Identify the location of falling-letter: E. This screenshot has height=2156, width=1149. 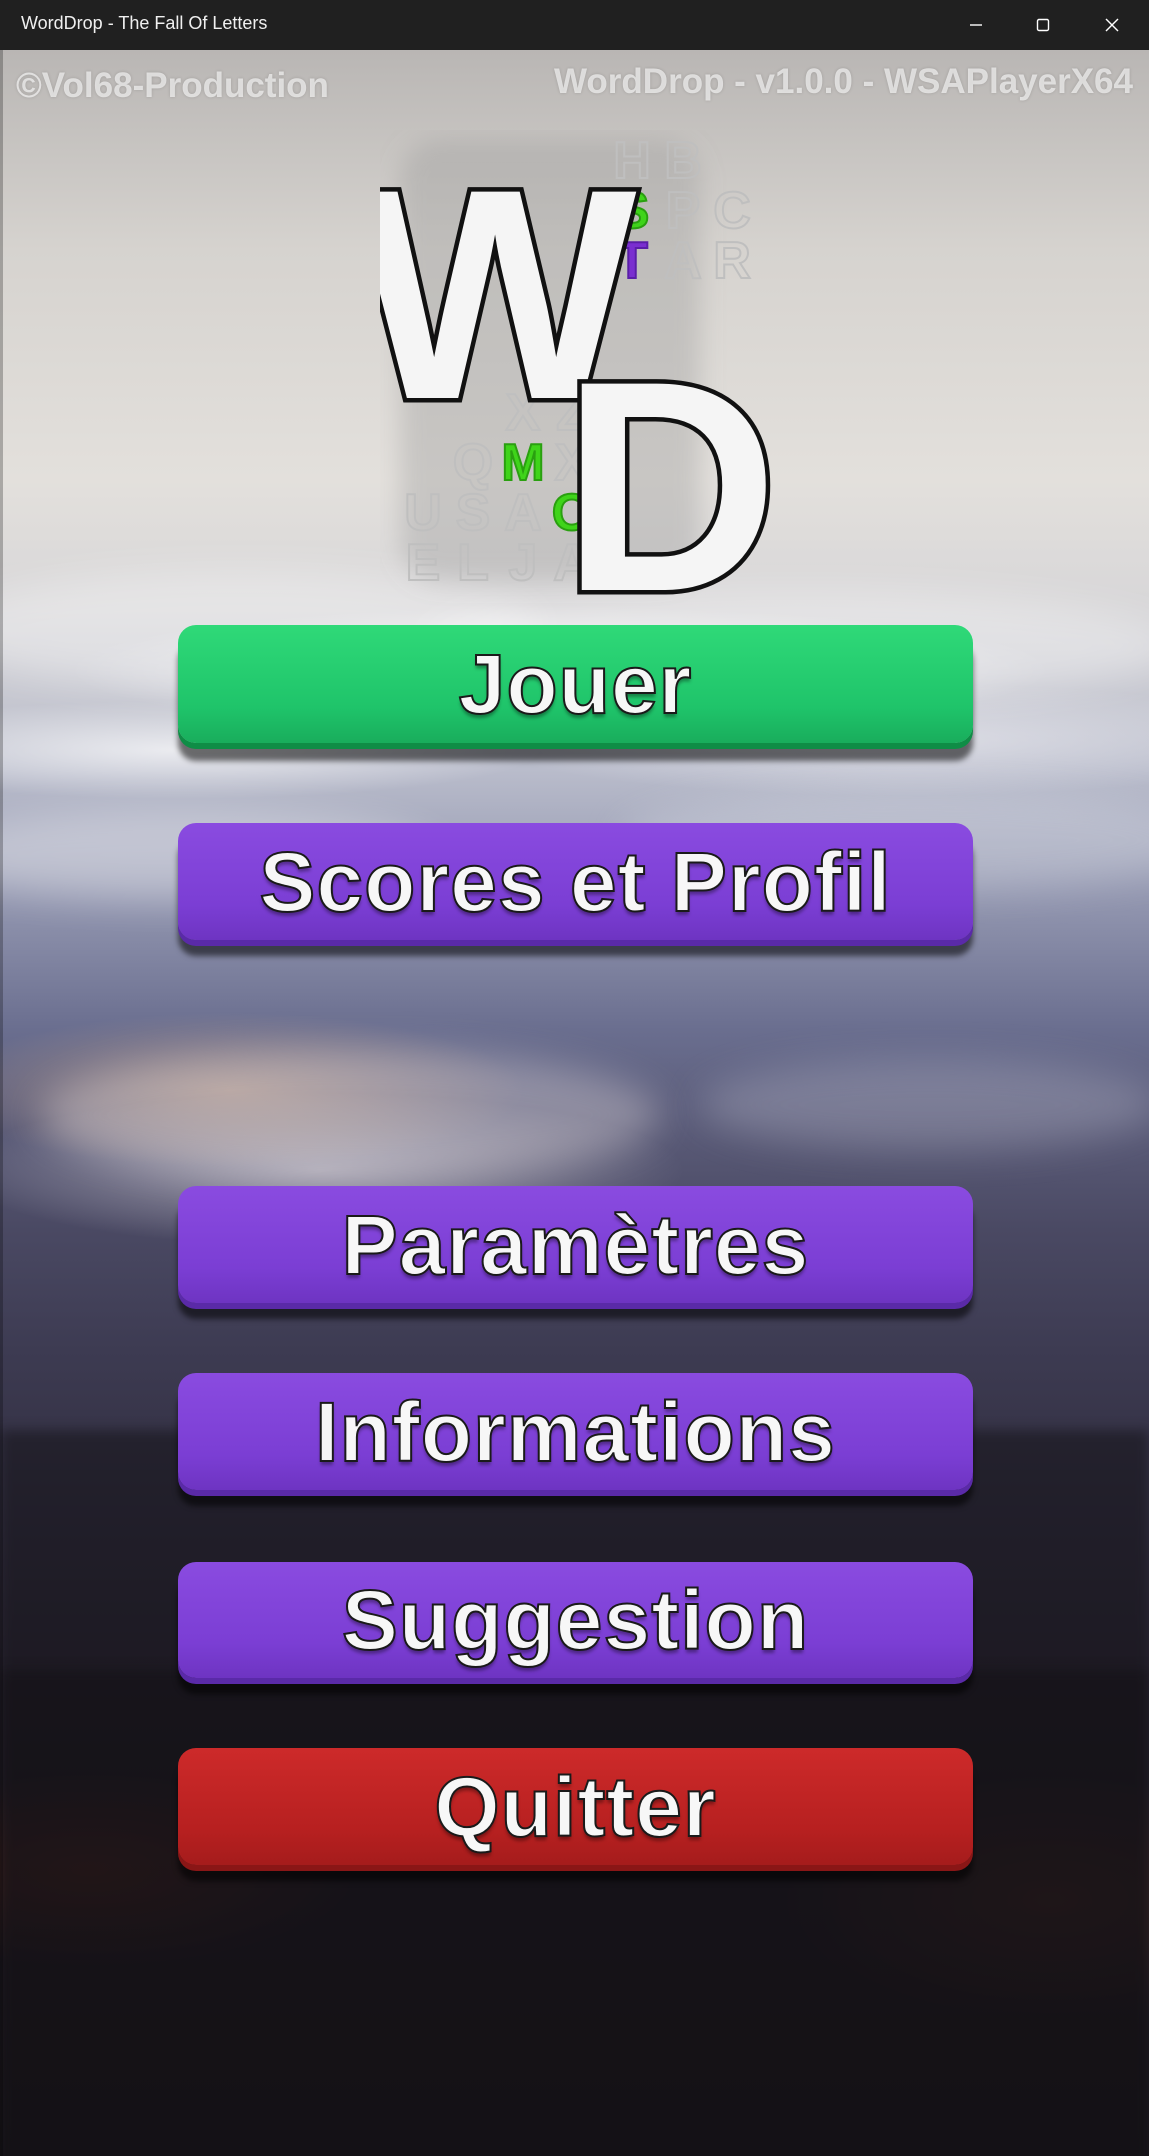
(423, 563).